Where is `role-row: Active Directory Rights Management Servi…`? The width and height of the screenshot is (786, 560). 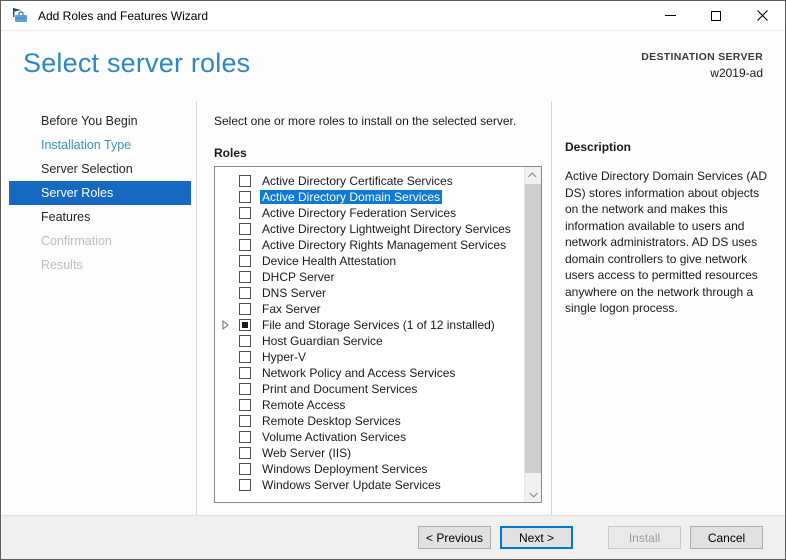
role-row: Active Directory Rights Management Servi… is located at coordinates (369, 245).